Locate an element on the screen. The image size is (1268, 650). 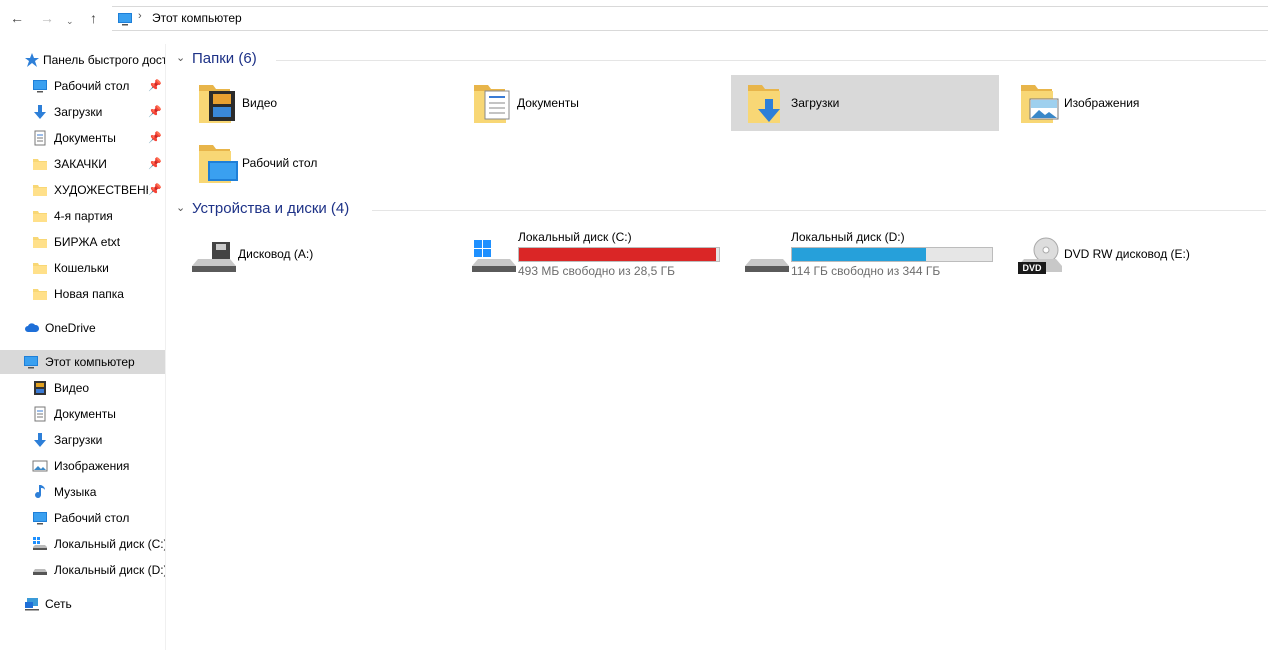
sidebar-item-quick-access: Панель быстрого доступа is located at coordinates (82, 60).